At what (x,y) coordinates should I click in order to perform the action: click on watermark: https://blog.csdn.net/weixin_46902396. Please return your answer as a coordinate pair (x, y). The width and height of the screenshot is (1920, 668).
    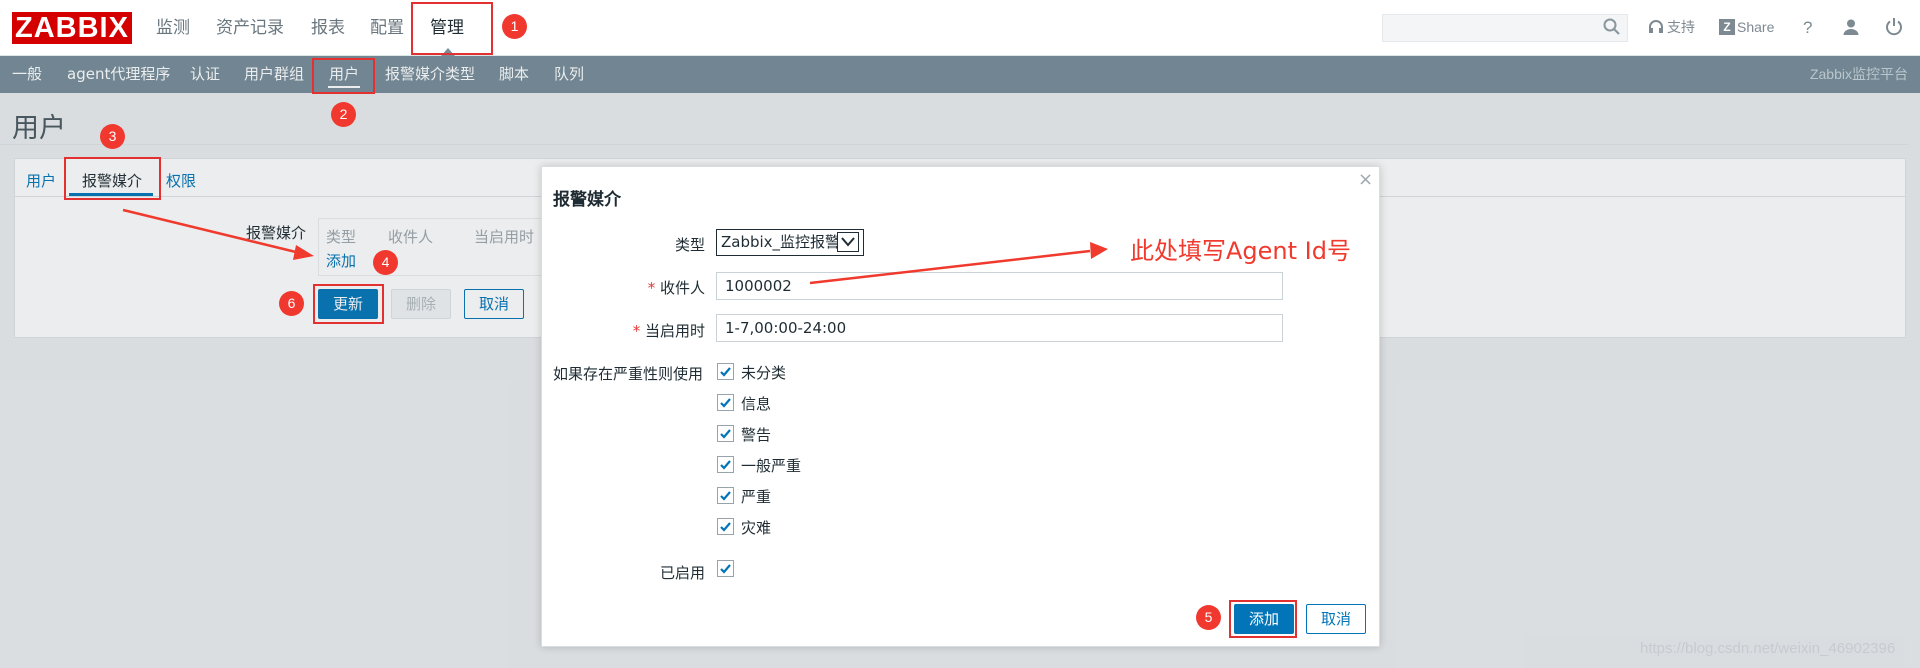
    Looking at the image, I should click on (1768, 648).